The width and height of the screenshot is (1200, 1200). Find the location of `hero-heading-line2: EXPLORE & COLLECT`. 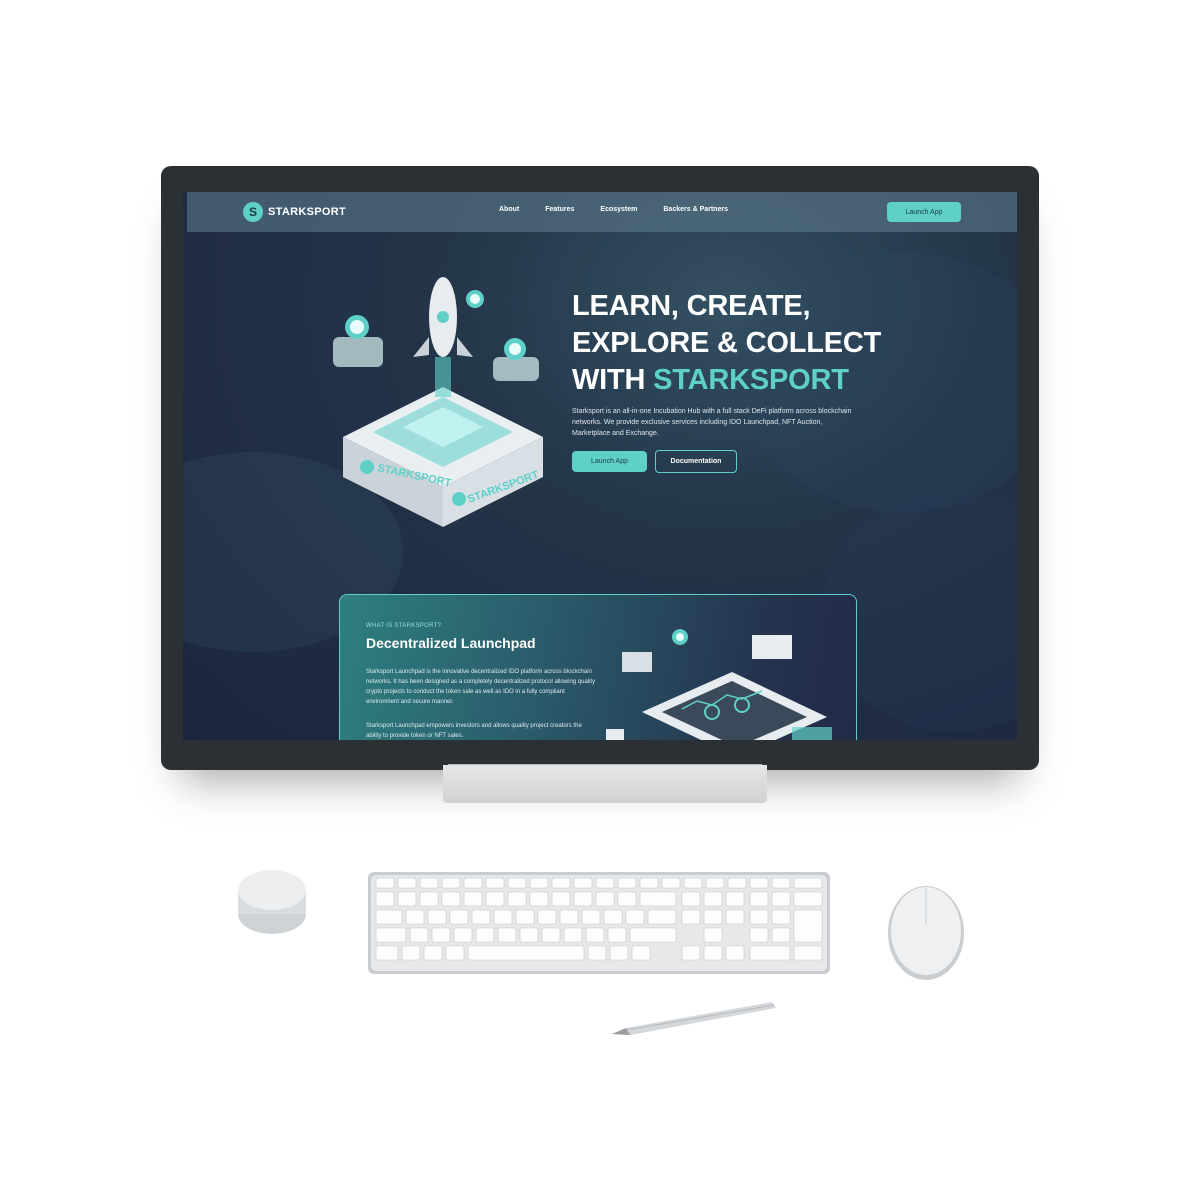

hero-heading-line2: EXPLORE & COLLECT is located at coordinates (727, 343).